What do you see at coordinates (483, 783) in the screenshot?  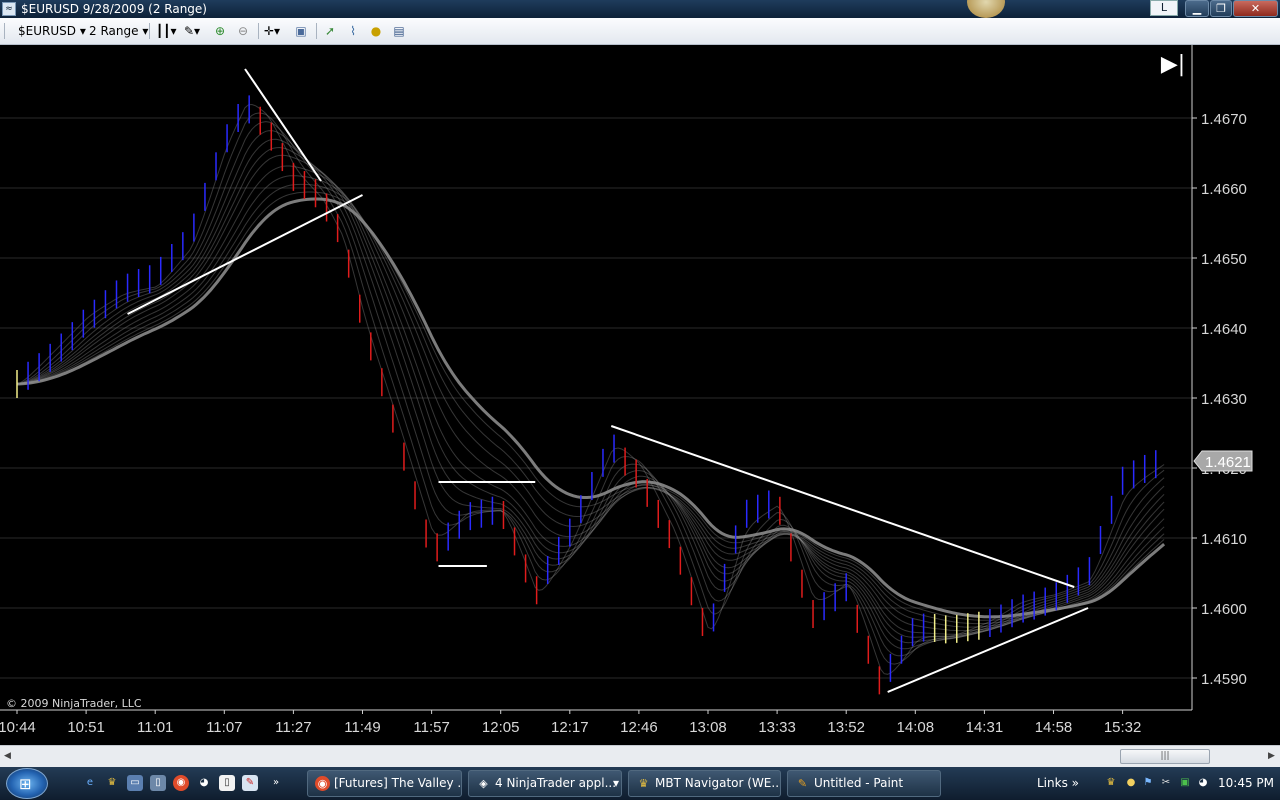 I see `ninjatrader-icon: ◈` at bounding box center [483, 783].